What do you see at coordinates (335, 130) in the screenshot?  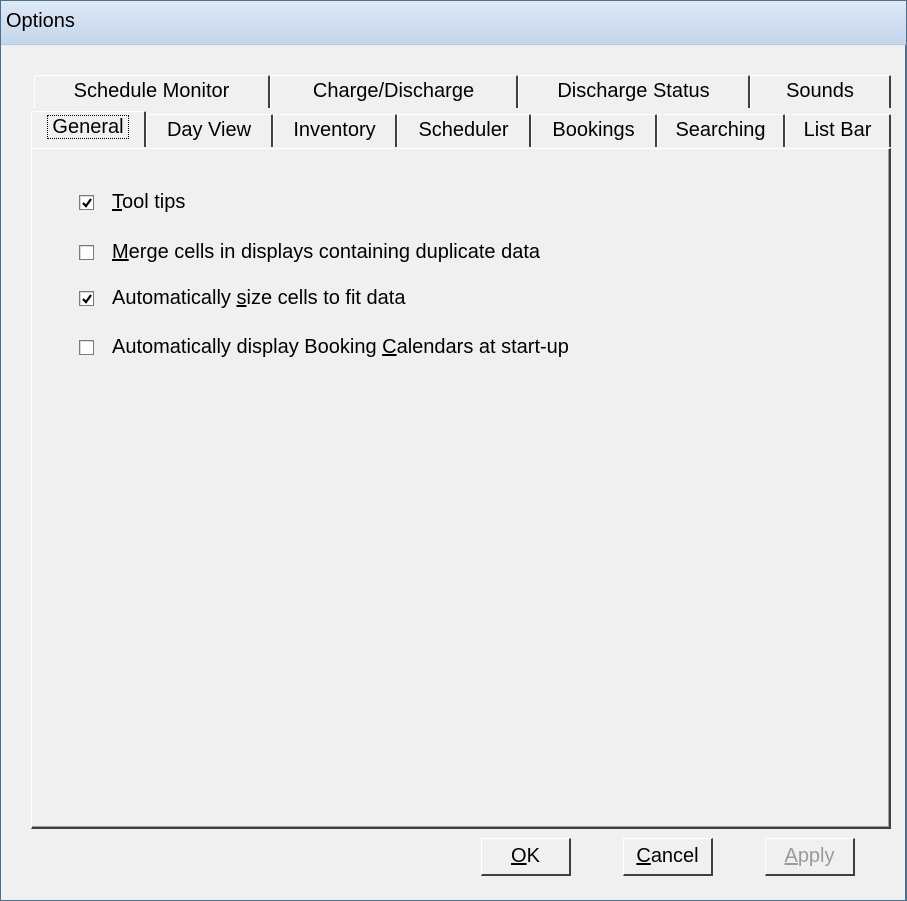 I see `tab-inventory: Inventory` at bounding box center [335, 130].